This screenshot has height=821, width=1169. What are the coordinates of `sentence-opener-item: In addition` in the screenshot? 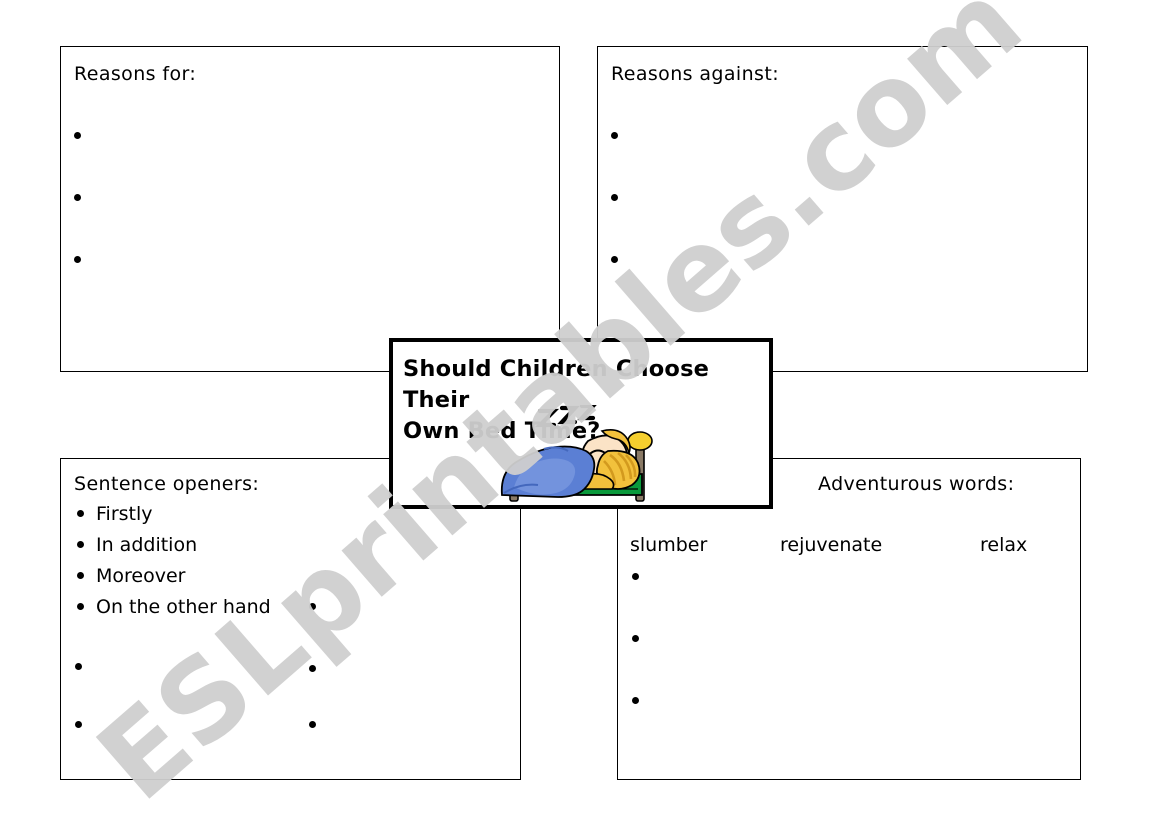 It's located at (147, 545).